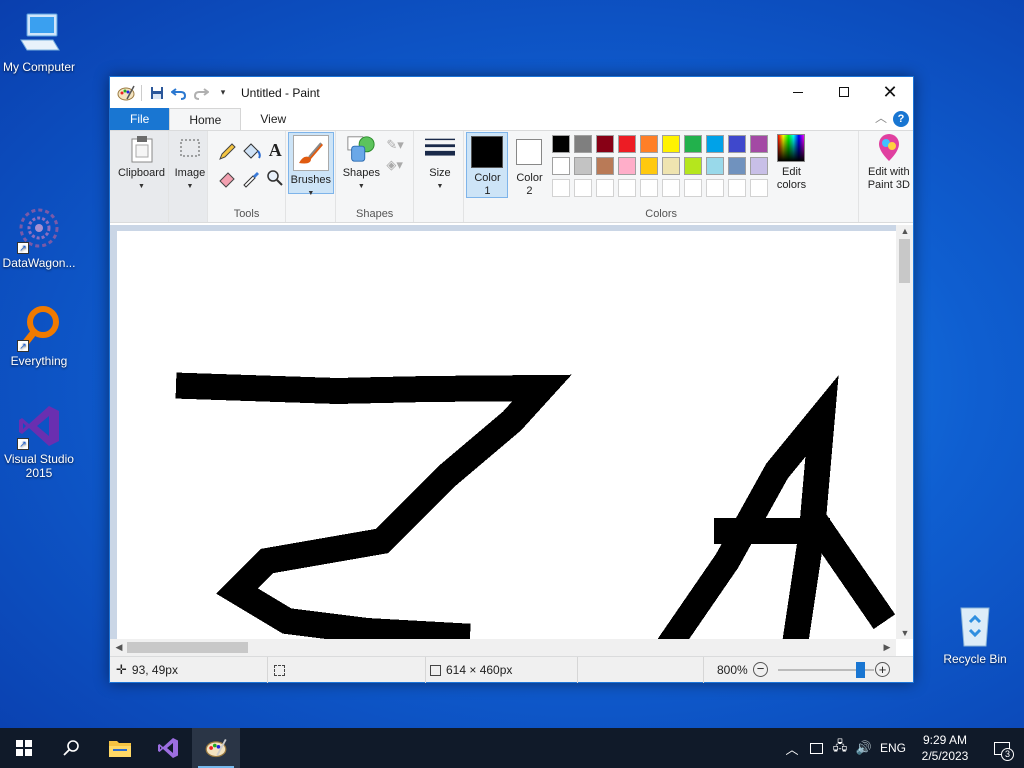 The image size is (1024, 768). What do you see at coordinates (119, 647) in the screenshot?
I see `scroll-left-icon: ◀` at bounding box center [119, 647].